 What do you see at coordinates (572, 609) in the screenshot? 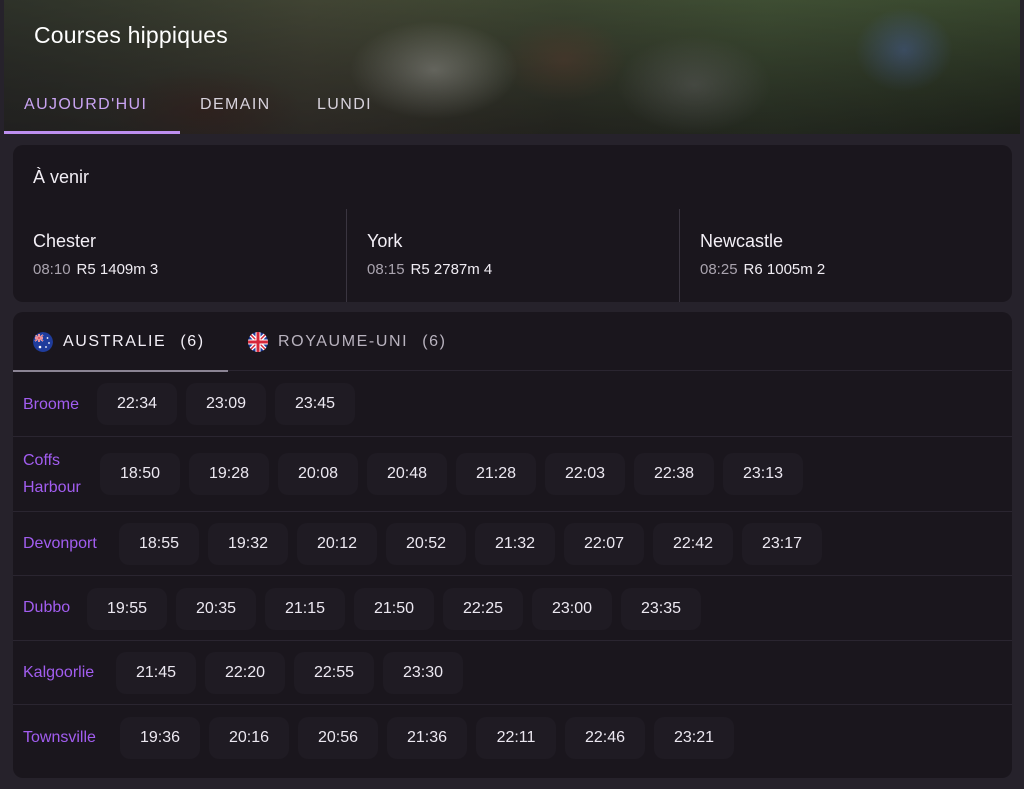
I see `race-time-chip: 23:00` at bounding box center [572, 609].